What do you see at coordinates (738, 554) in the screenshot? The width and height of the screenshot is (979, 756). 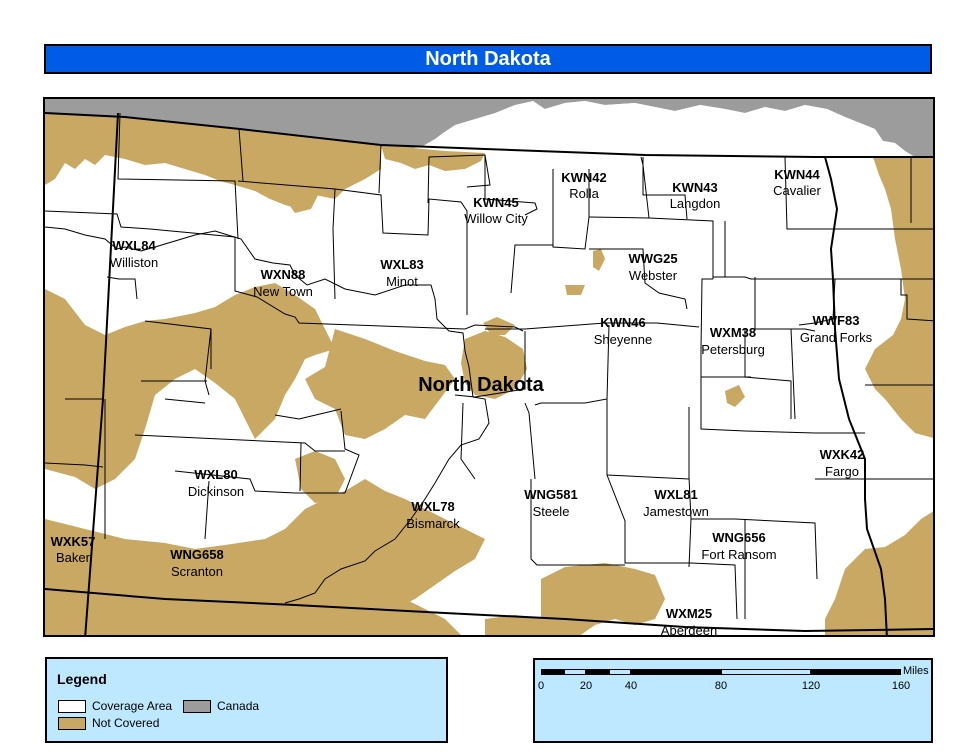 I see `station-city: Fort Ransom` at bounding box center [738, 554].